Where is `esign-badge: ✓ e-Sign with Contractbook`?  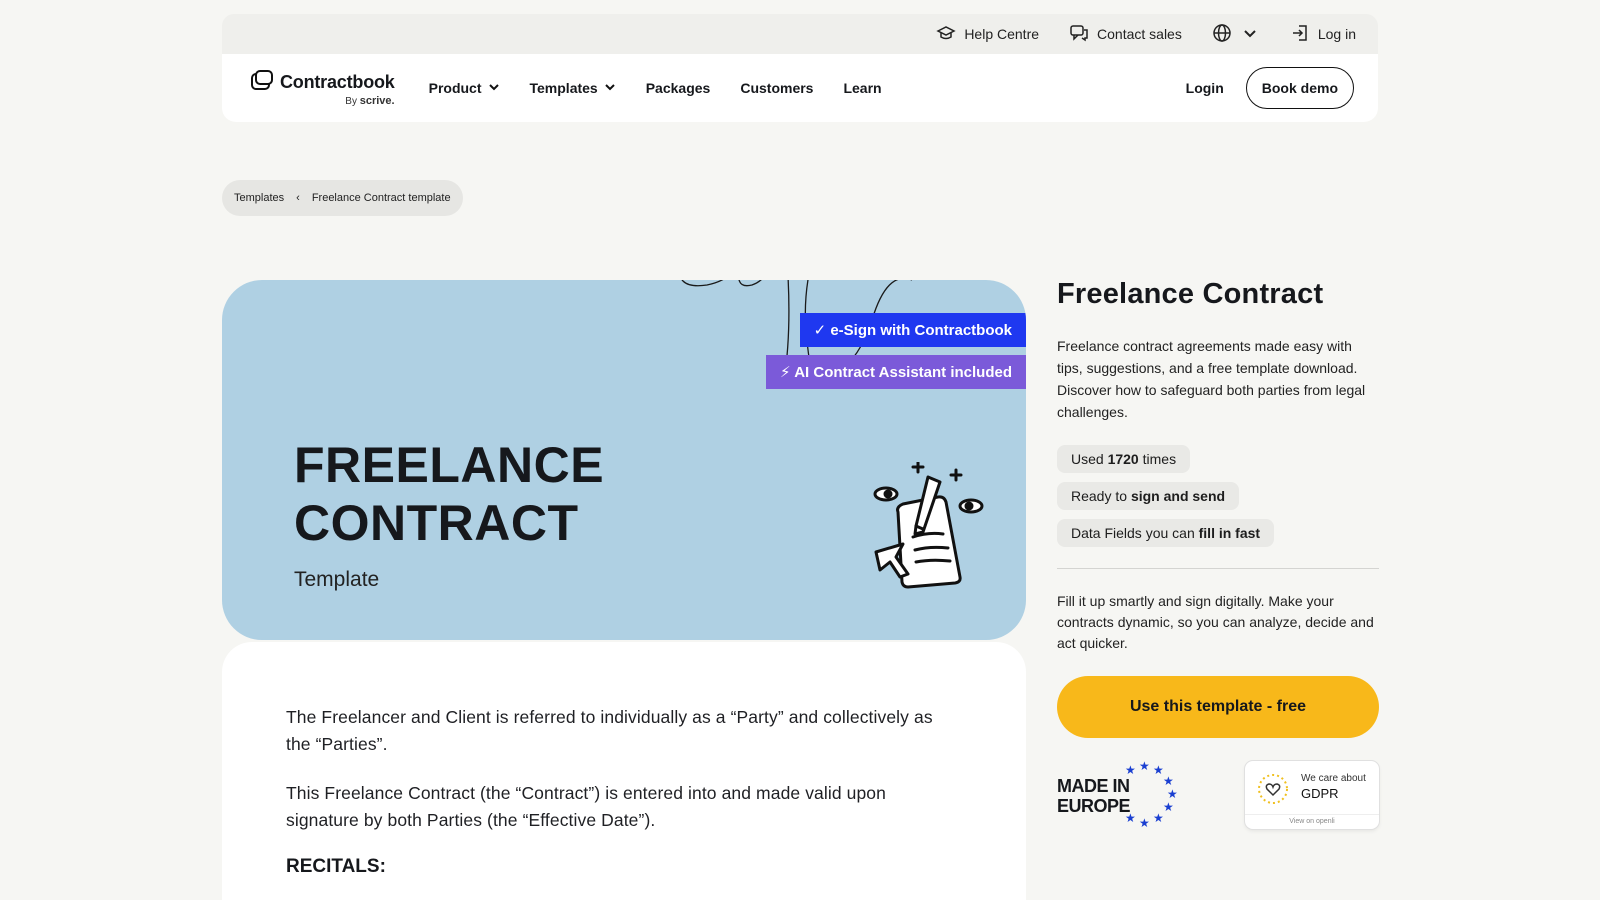 esign-badge: ✓ e-Sign with Contractbook is located at coordinates (912, 330).